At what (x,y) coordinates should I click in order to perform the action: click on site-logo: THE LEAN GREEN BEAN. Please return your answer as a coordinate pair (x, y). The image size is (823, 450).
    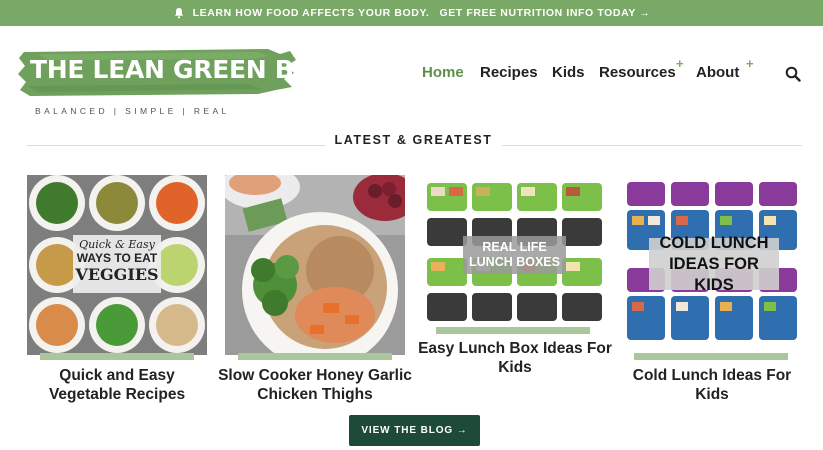
    Looking at the image, I should click on (184, 72).